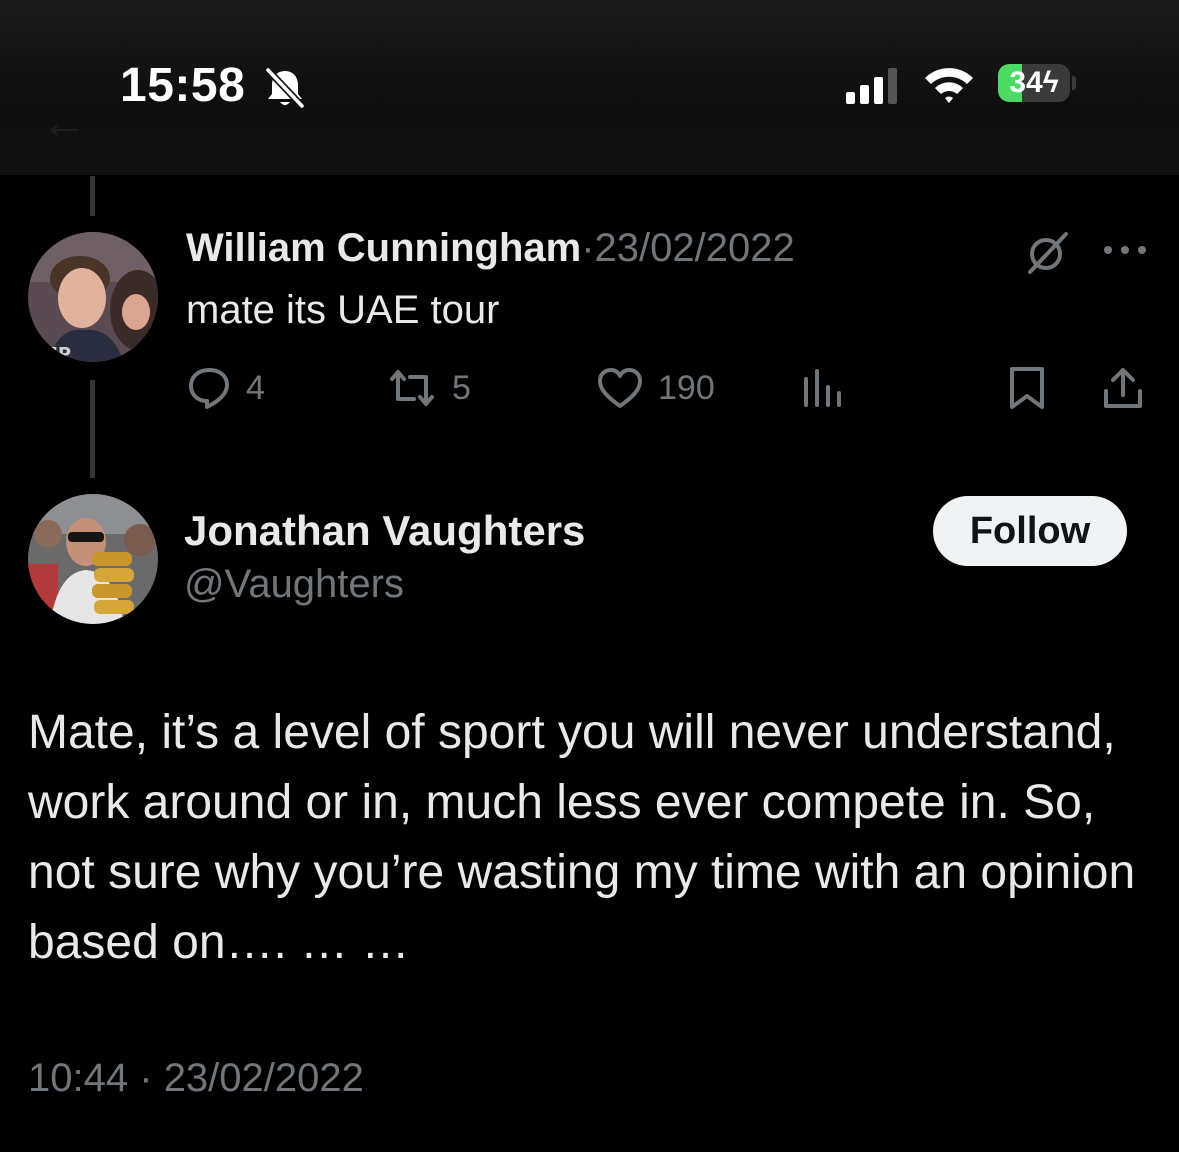  Describe the element at coordinates (55, 353) in the screenshot. I see `svg-text: MP` at that location.